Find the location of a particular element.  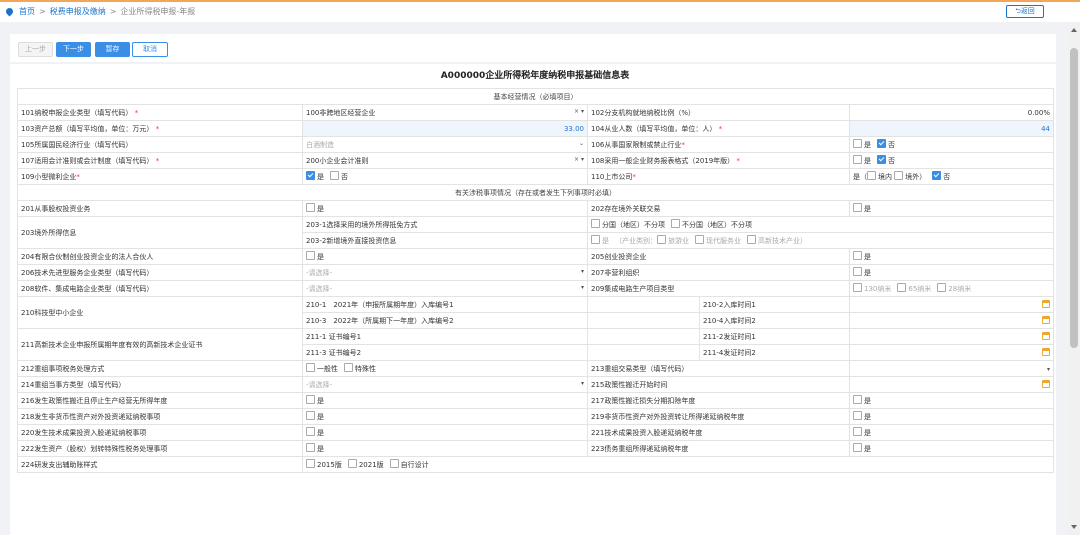

software-ic-select: -请选择- ▾ is located at coordinates (445, 288).